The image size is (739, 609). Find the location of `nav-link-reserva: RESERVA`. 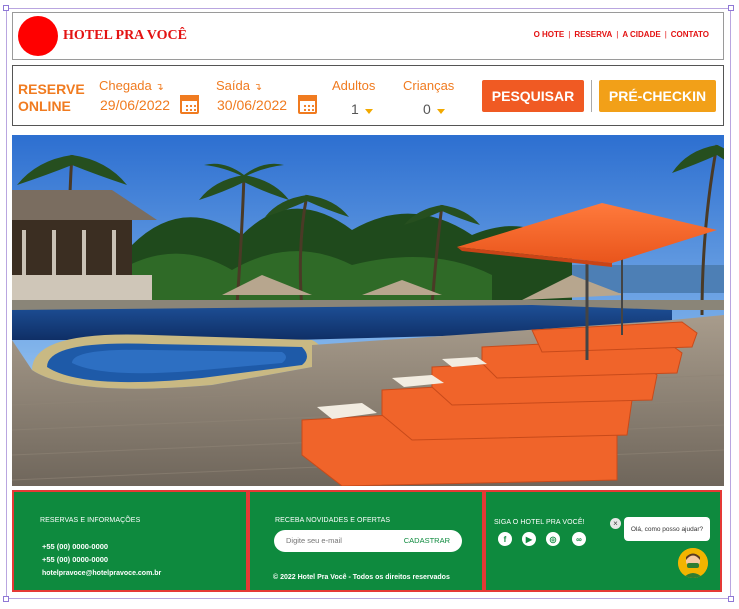

nav-link-reserva: RESERVA is located at coordinates (593, 34).